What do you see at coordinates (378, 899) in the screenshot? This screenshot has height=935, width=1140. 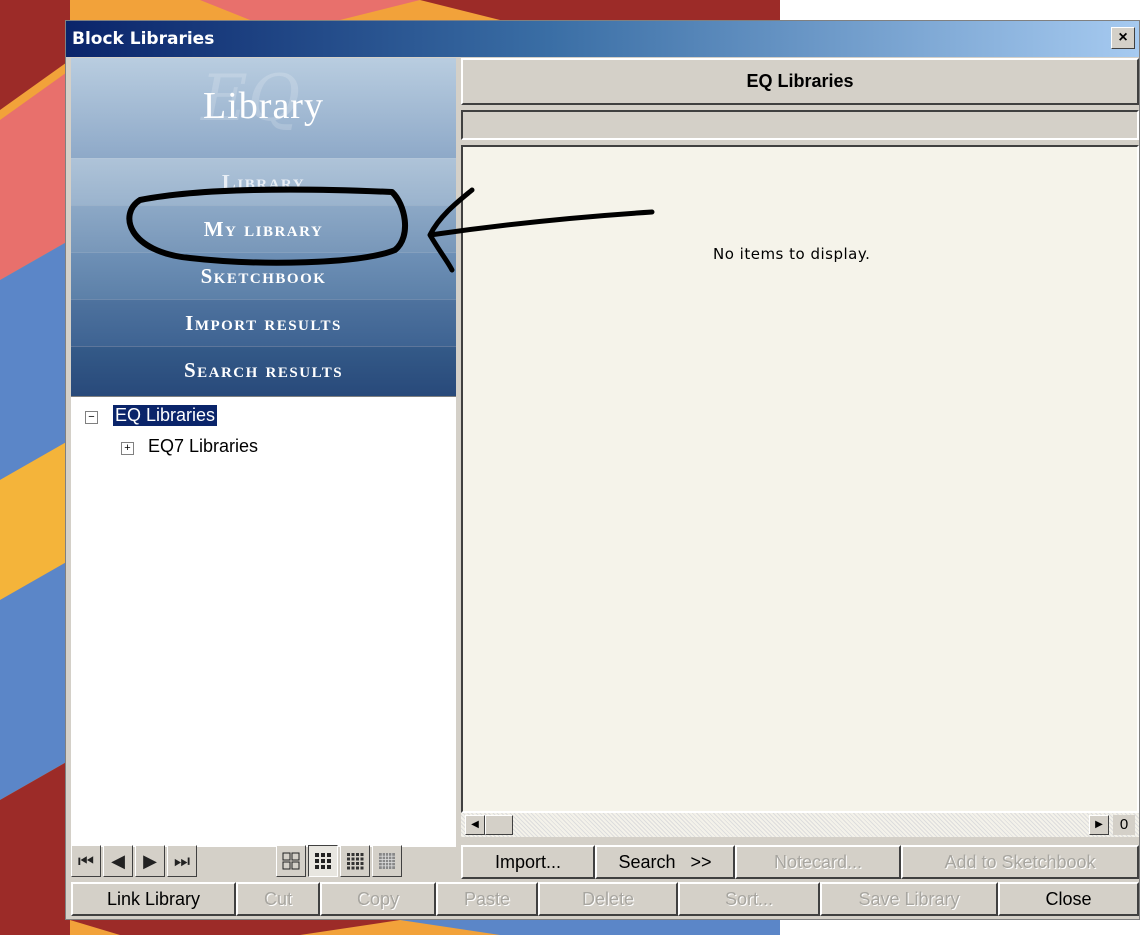 I see `copy-button: Copy` at bounding box center [378, 899].